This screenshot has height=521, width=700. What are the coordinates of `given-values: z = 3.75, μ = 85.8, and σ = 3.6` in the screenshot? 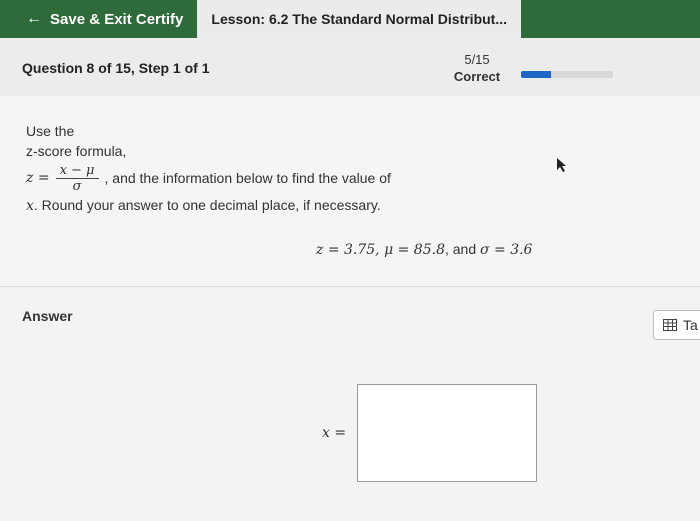 It's located at (424, 249).